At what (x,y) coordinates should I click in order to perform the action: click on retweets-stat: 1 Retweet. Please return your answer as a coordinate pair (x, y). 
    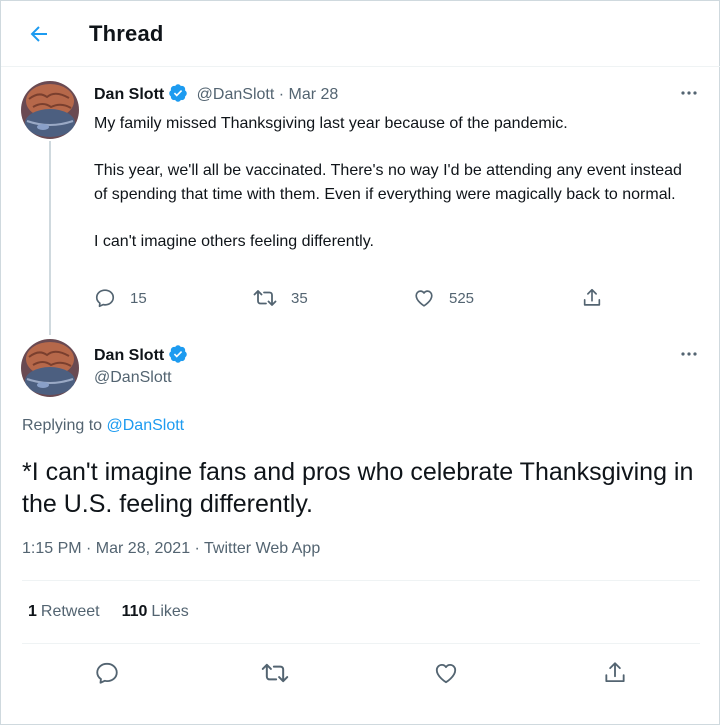
    Looking at the image, I should click on (64, 612).